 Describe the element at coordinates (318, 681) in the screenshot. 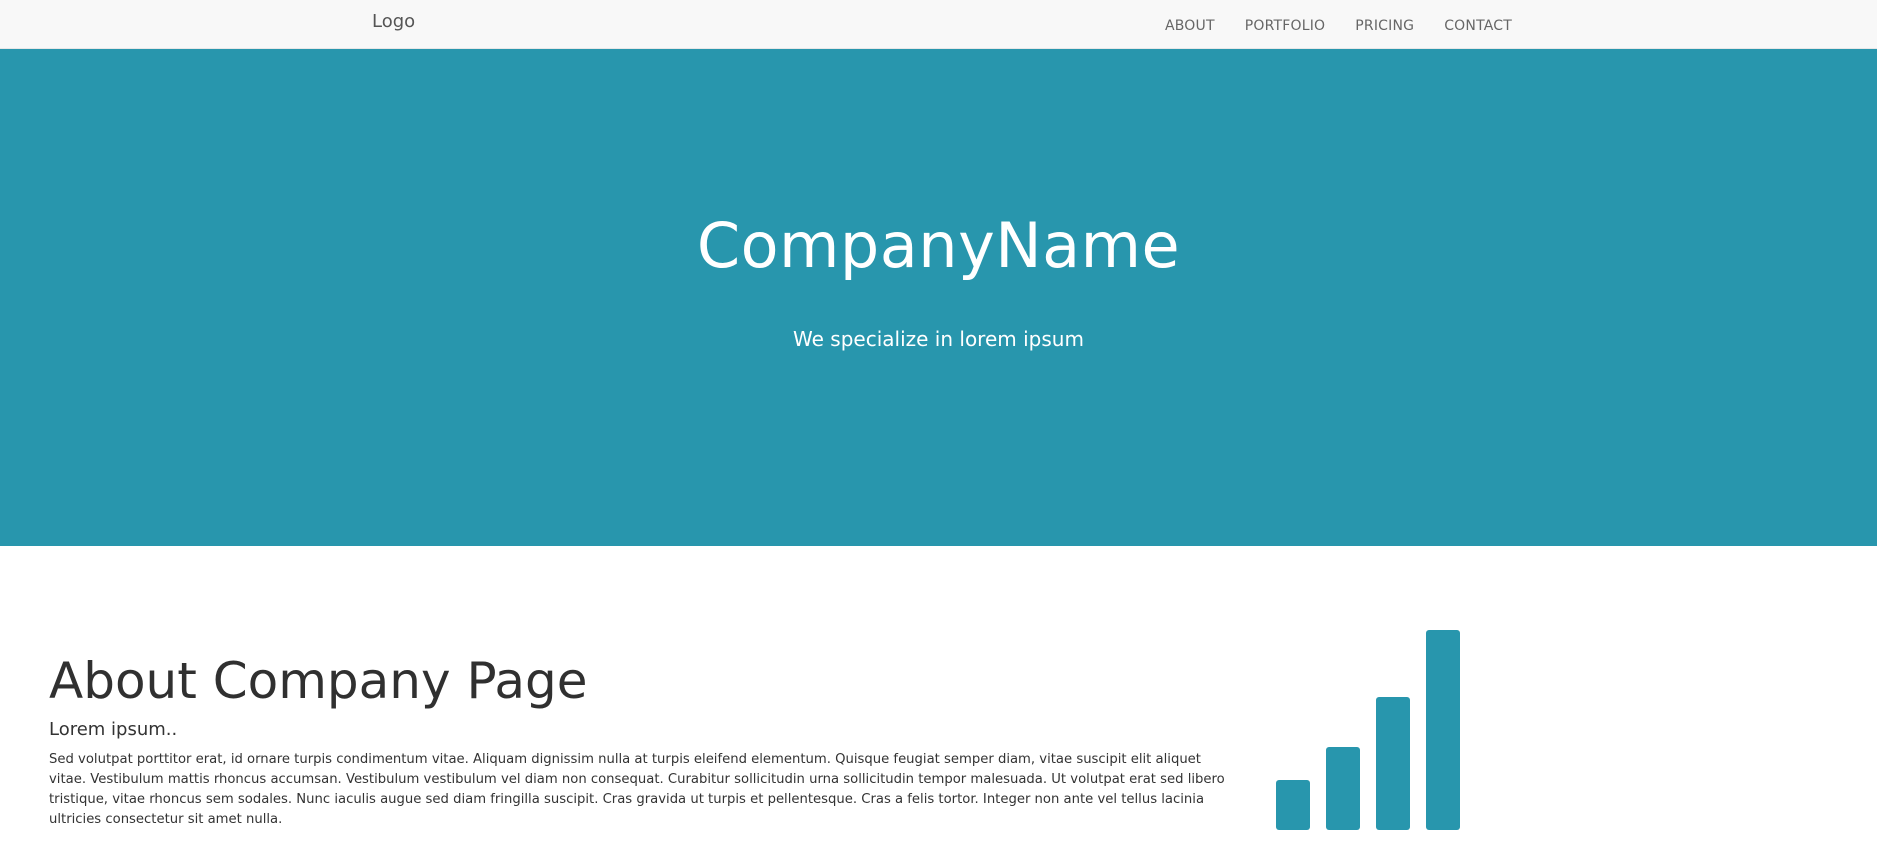

I see `about-title: About Company Page` at that location.